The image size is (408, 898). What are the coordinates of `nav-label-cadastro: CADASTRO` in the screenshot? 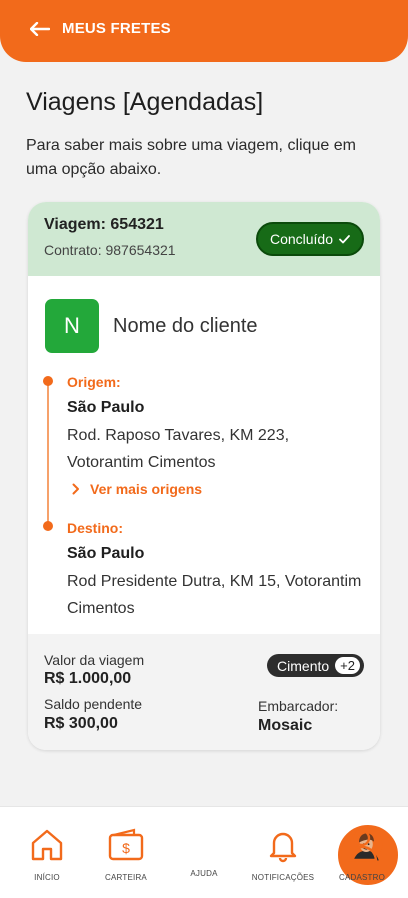 It's located at (362, 877).